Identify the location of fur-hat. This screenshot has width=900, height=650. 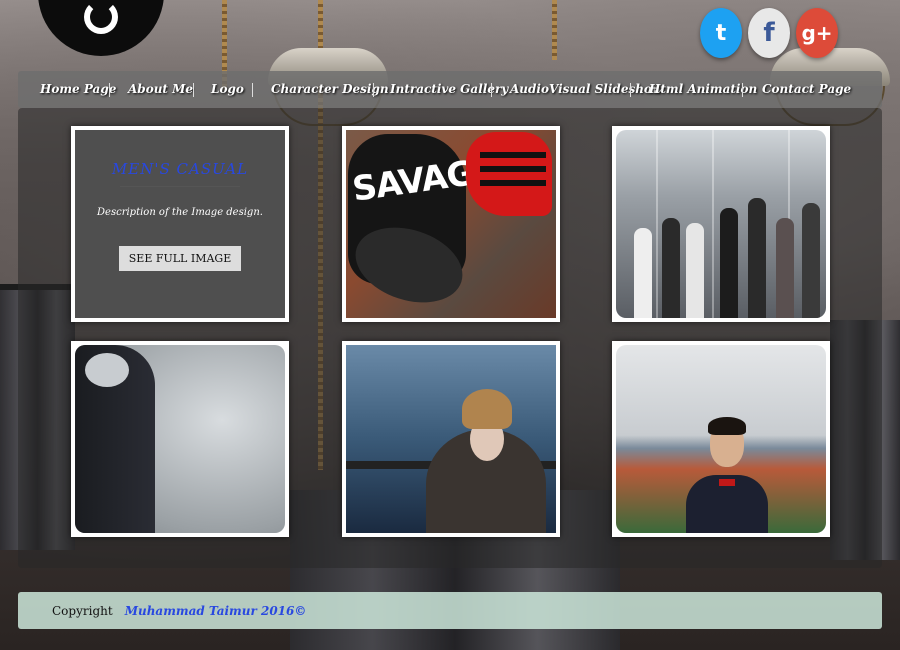
(487, 409).